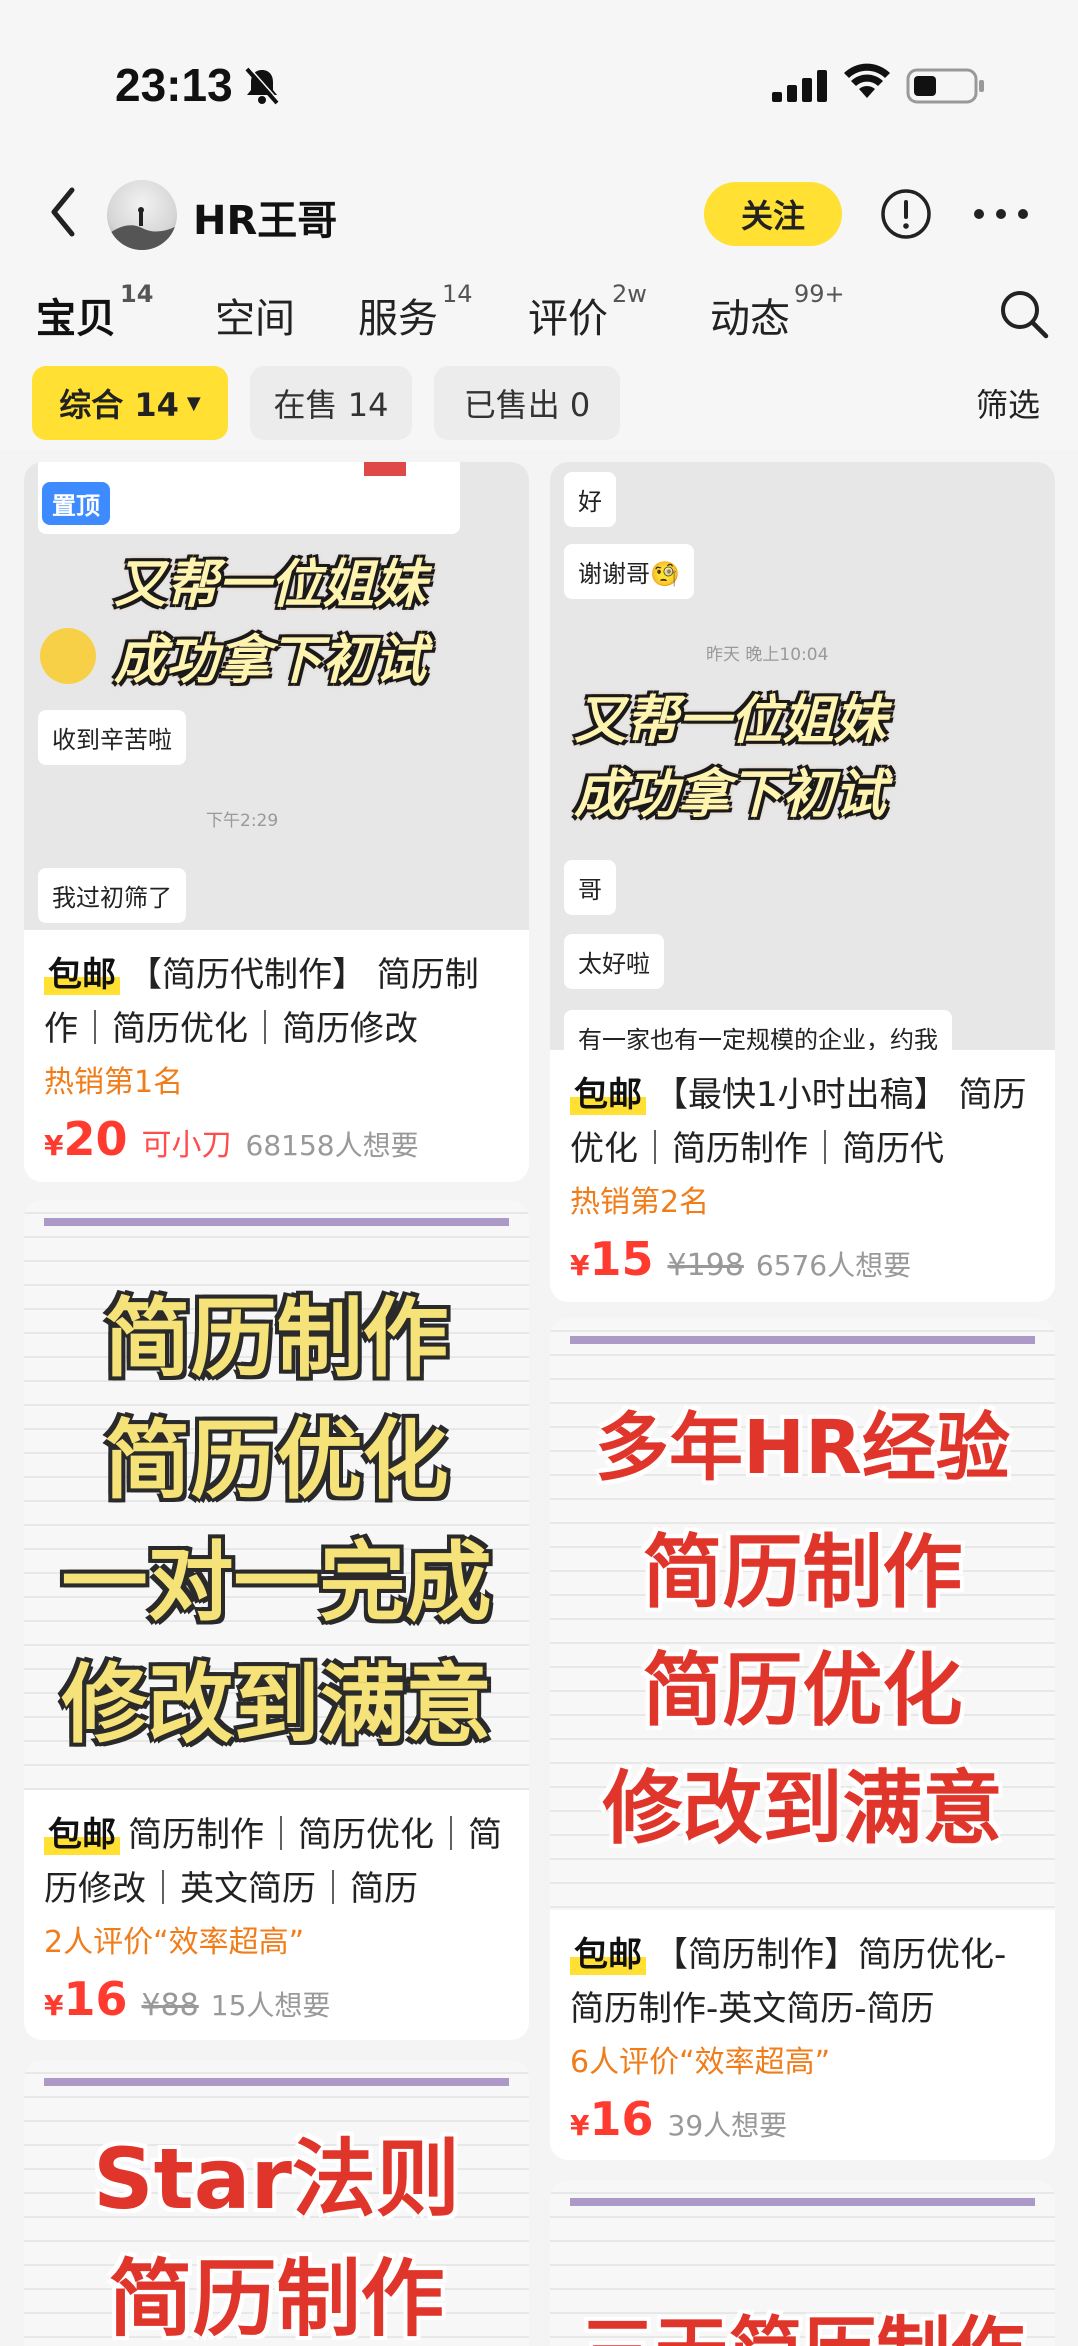 Image resolution: width=1078 pixels, height=2346 pixels. Describe the element at coordinates (262, 88) in the screenshot. I see `bell-muted-icon` at that location.